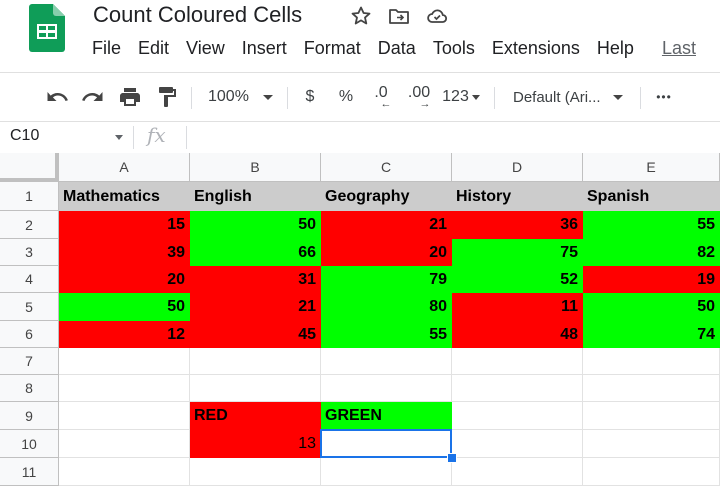 The height and width of the screenshot is (489, 720). What do you see at coordinates (517, 252) in the screenshot?
I see `cell-d3: 75` at bounding box center [517, 252].